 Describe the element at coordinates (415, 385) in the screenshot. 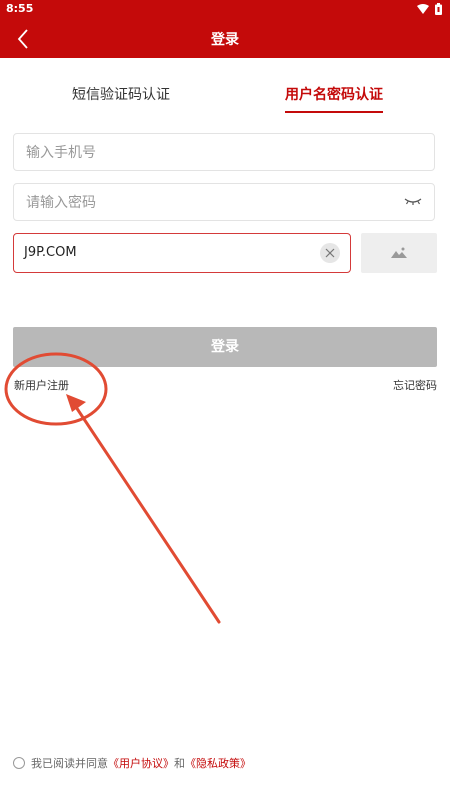

I see `forgot-password-link: 忘记密码` at that location.